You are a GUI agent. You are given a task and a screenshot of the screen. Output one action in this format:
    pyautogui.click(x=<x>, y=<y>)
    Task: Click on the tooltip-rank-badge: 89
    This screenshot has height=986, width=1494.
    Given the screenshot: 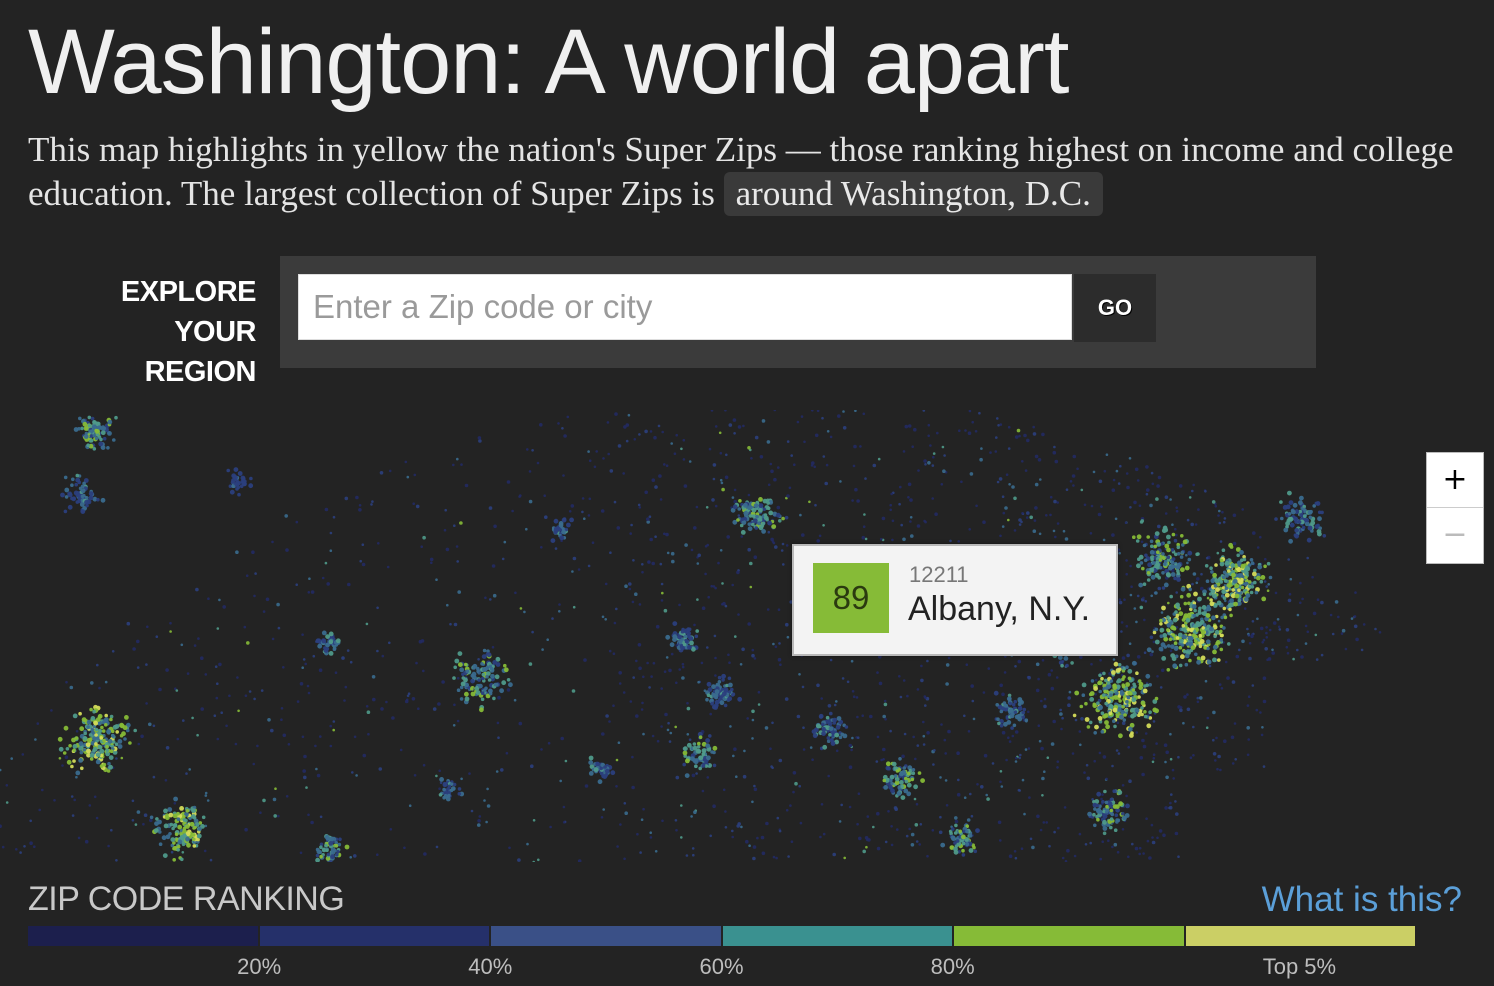 What is the action you would take?
    pyautogui.click(x=851, y=598)
    